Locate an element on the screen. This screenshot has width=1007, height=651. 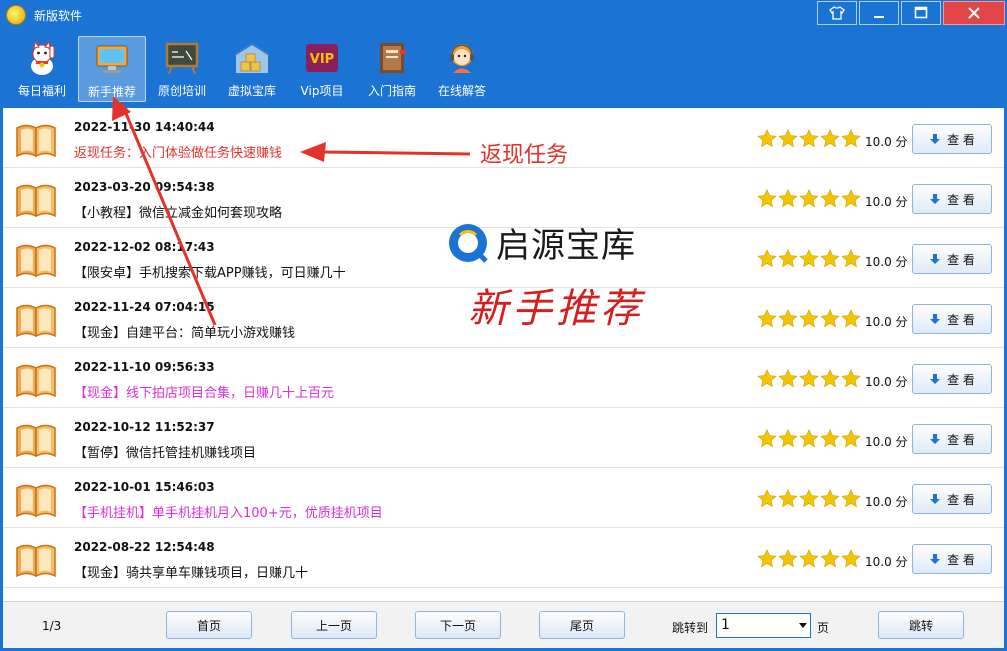
first-page-button: 首页 is located at coordinates (209, 625).